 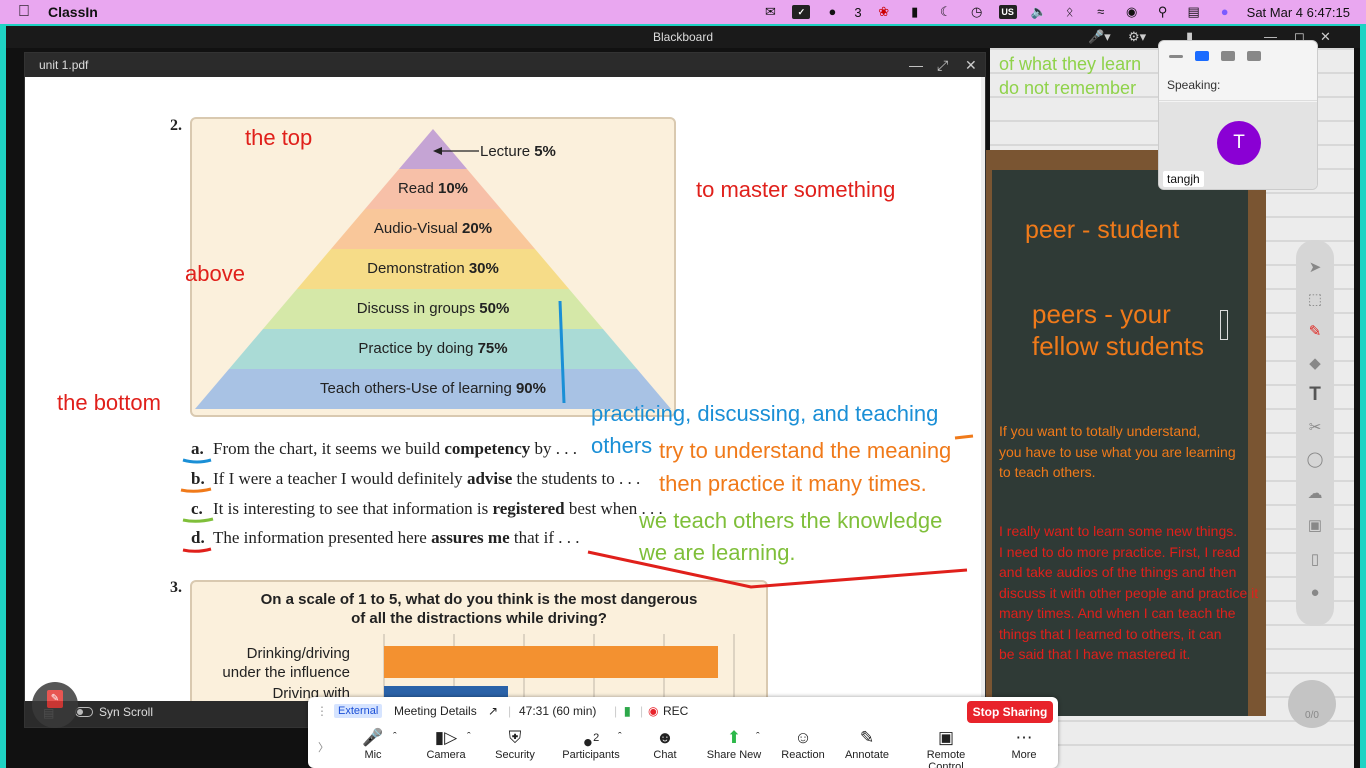 I want to click on camera-label: Camera, so click(x=446, y=755).